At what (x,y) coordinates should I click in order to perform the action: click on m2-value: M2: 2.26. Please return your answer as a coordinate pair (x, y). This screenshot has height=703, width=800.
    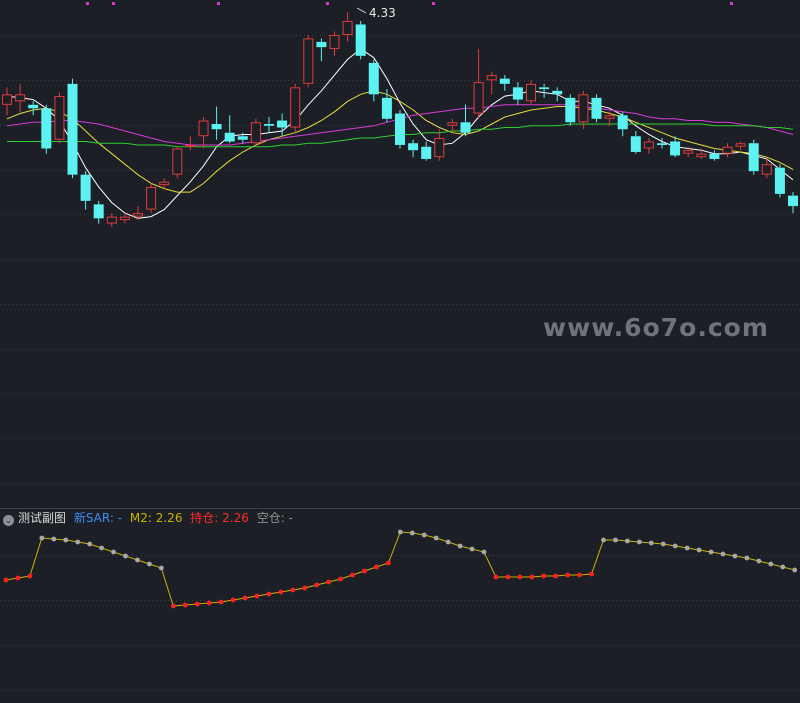
    Looking at the image, I should click on (156, 518).